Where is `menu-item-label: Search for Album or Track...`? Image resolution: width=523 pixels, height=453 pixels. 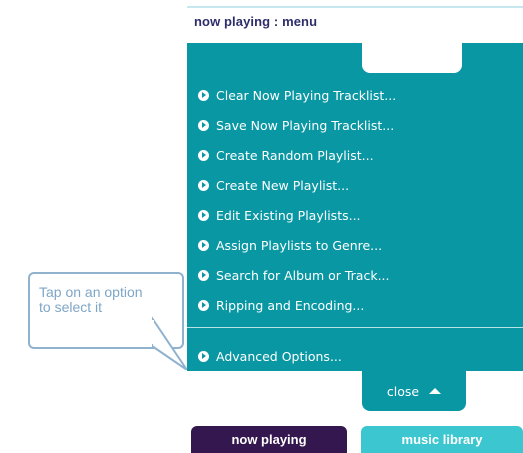
menu-item-label: Search for Album or Track... is located at coordinates (303, 275).